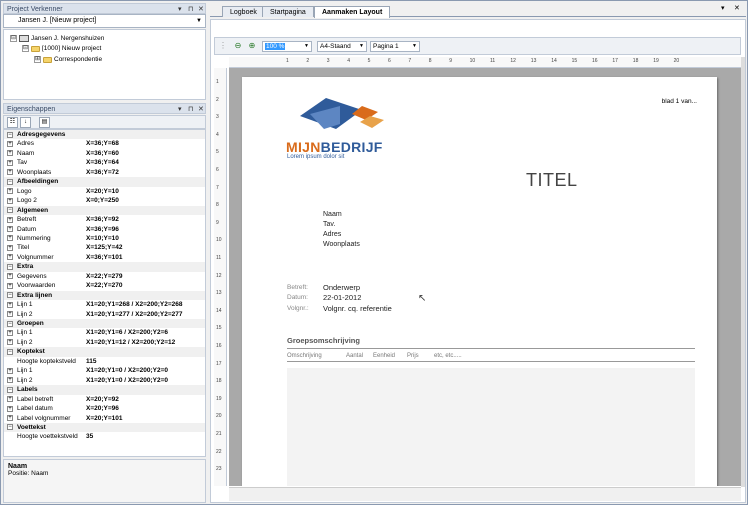  Describe the element at coordinates (104, 182) in the screenshot. I see `property-category: − Afbeeldingen` at that location.